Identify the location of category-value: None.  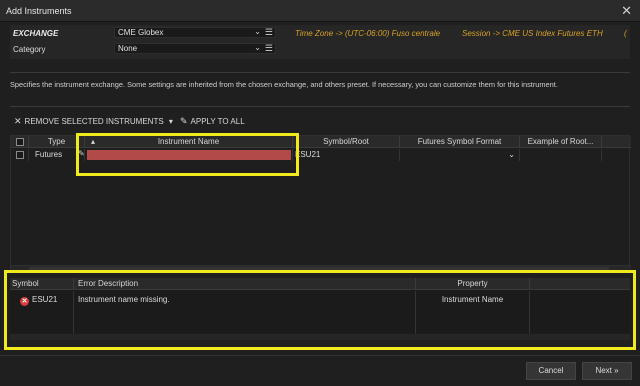
(128, 48).